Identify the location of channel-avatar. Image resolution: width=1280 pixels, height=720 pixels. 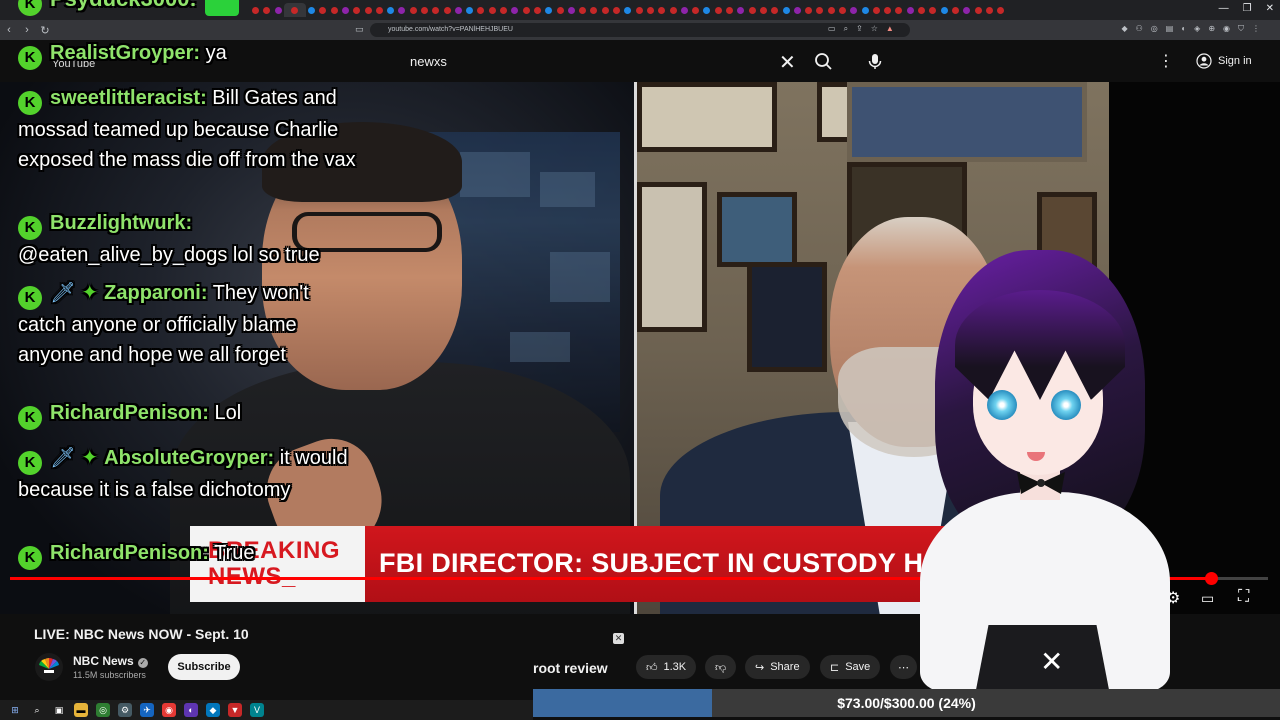
(49, 667).